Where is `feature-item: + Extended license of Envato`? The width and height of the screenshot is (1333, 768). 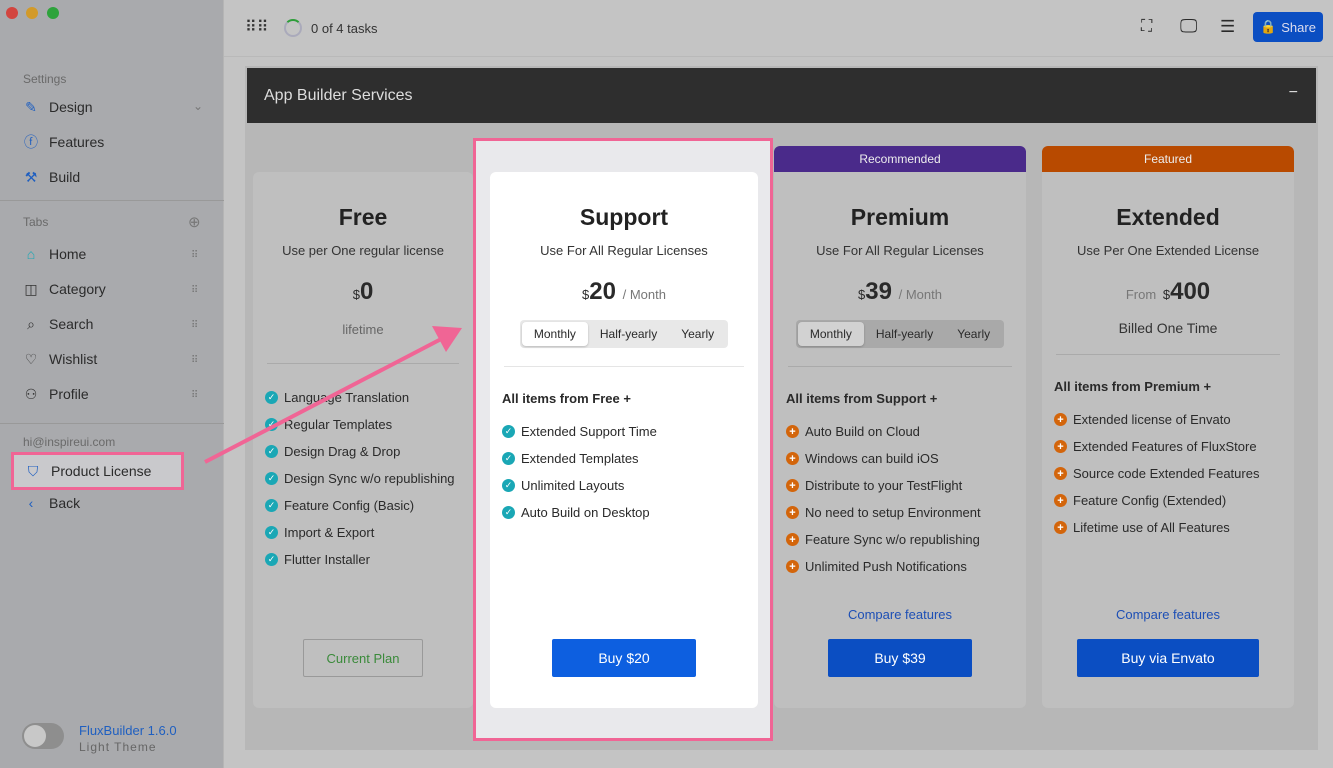 feature-item: + Extended license of Envato is located at coordinates (1174, 419).